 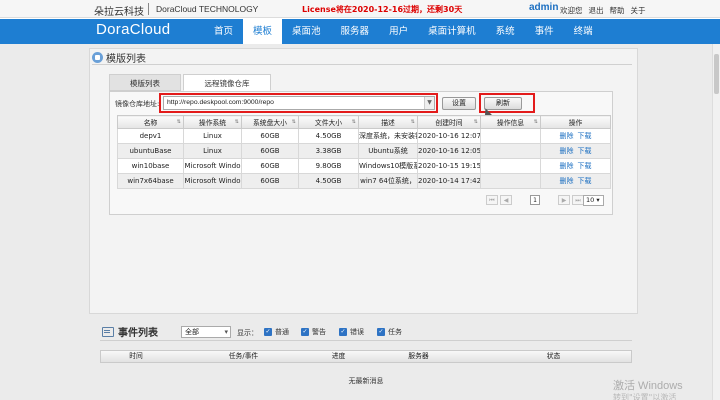 I want to click on panel-divider, so click(x=362, y=64).